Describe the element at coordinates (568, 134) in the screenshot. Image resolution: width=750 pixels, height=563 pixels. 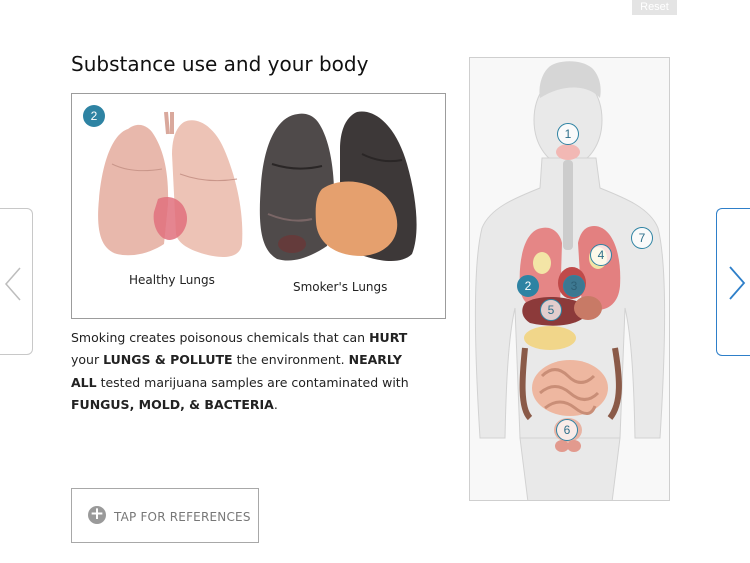
I see `body-marker-1: 1` at that location.